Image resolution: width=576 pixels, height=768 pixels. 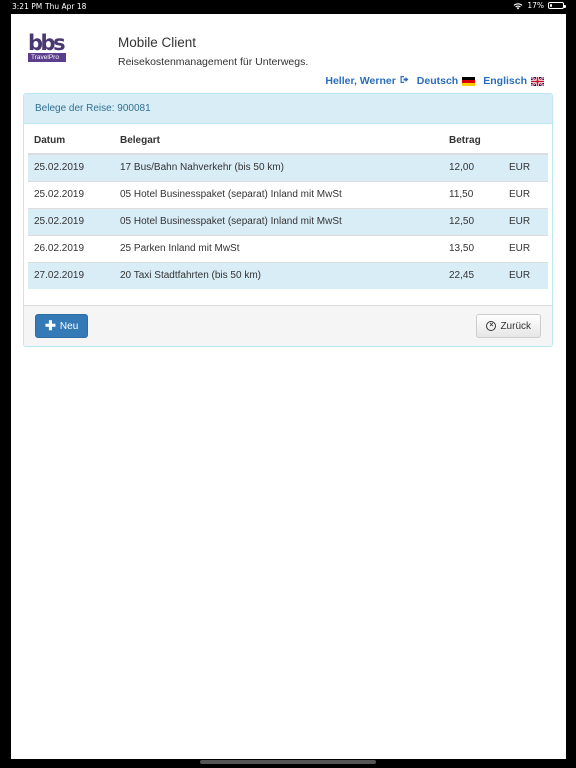 I want to click on language-de-link: Deutsch, so click(x=446, y=81).